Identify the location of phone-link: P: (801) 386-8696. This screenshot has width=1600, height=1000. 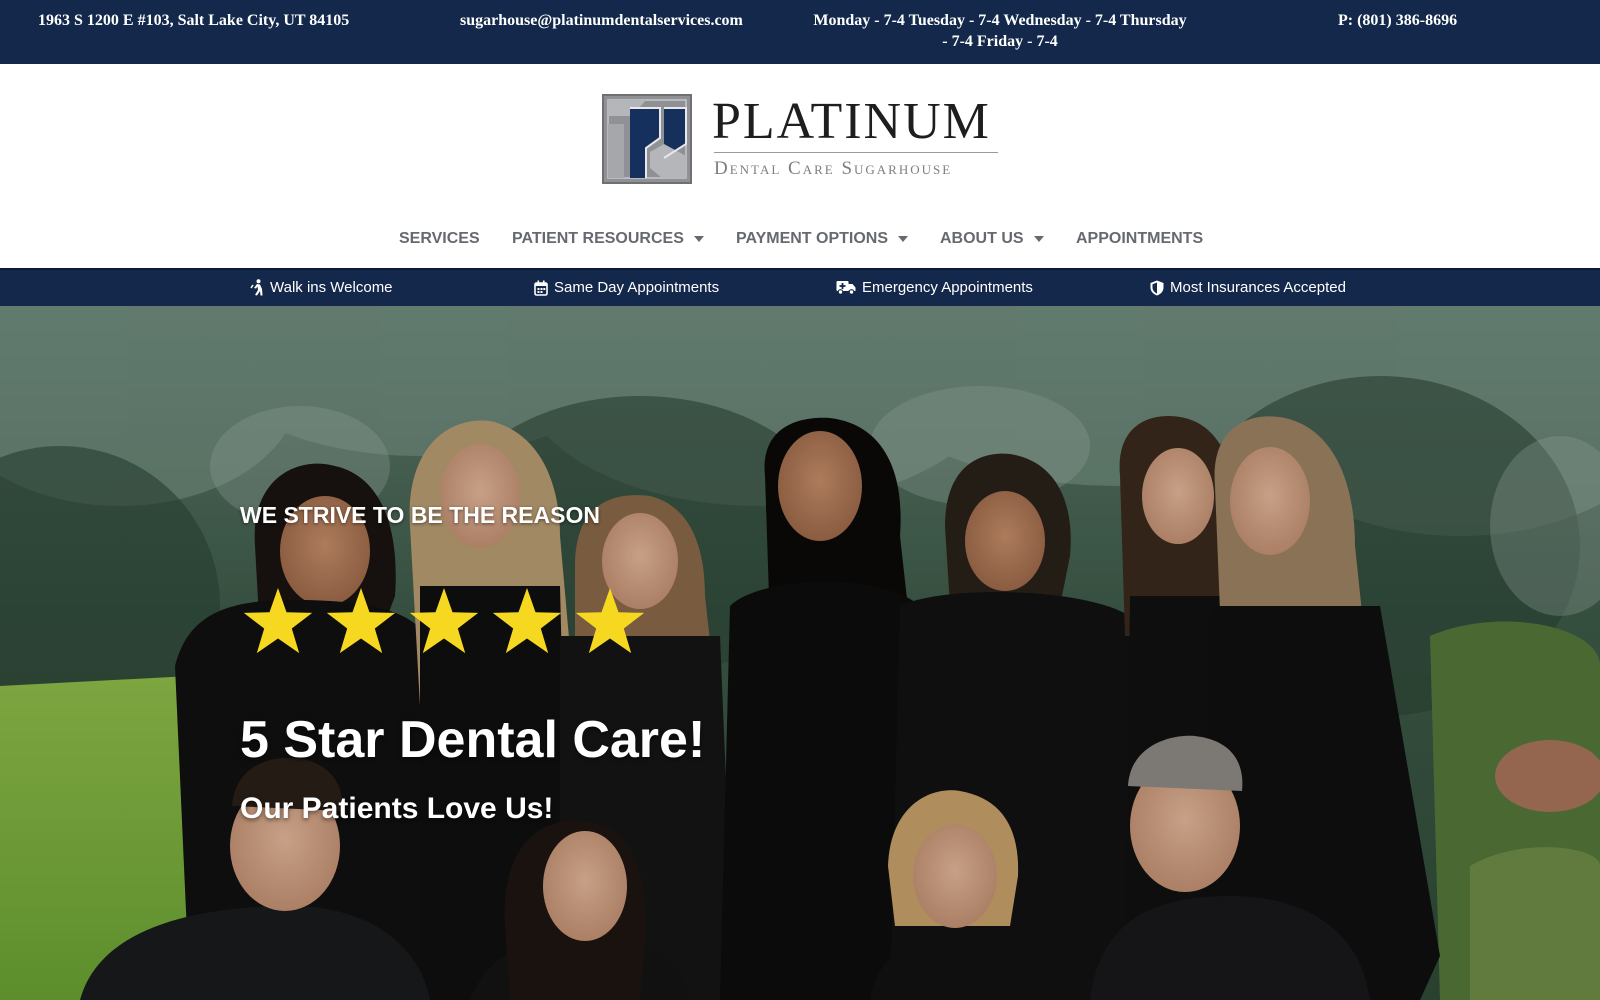
(1397, 20).